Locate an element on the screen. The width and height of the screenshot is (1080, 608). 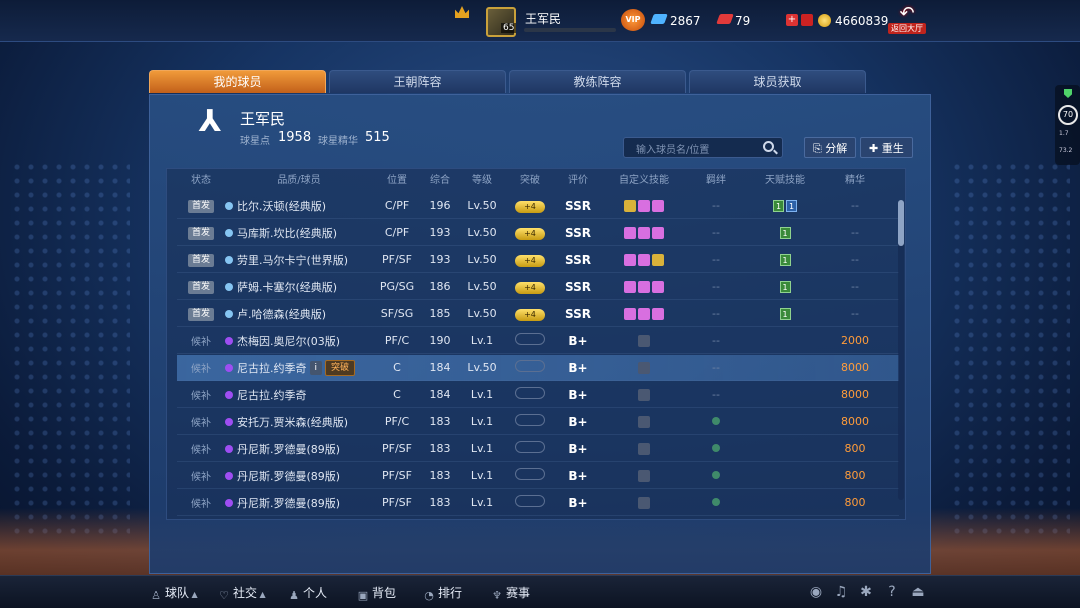
star-points-label: 球星点 is located at coordinates (255, 141).